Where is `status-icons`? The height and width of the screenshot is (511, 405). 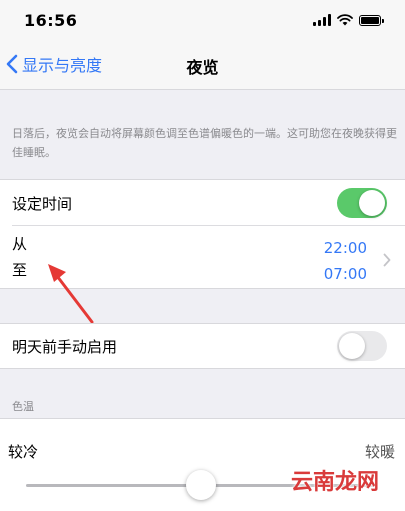
status-icons is located at coordinates (348, 20).